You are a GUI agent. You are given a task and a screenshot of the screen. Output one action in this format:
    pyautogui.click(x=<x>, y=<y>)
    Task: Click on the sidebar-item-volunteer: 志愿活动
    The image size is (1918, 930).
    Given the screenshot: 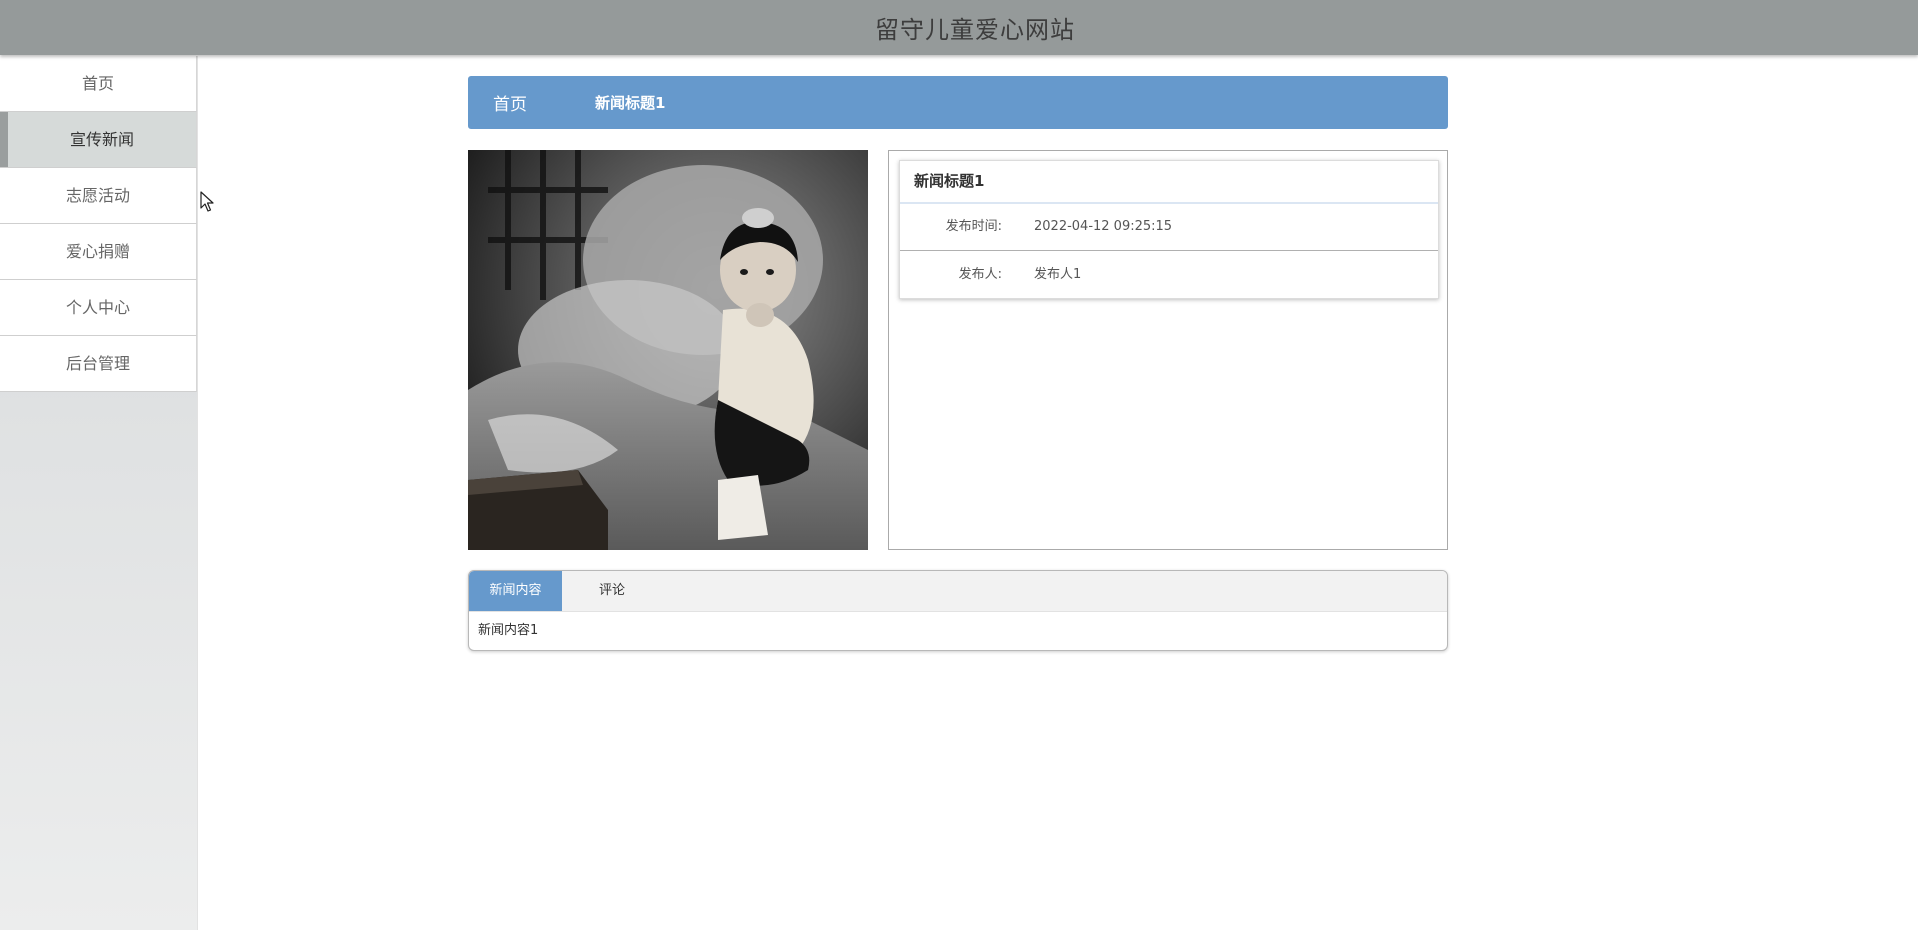 What is the action you would take?
    pyautogui.click(x=98, y=196)
    